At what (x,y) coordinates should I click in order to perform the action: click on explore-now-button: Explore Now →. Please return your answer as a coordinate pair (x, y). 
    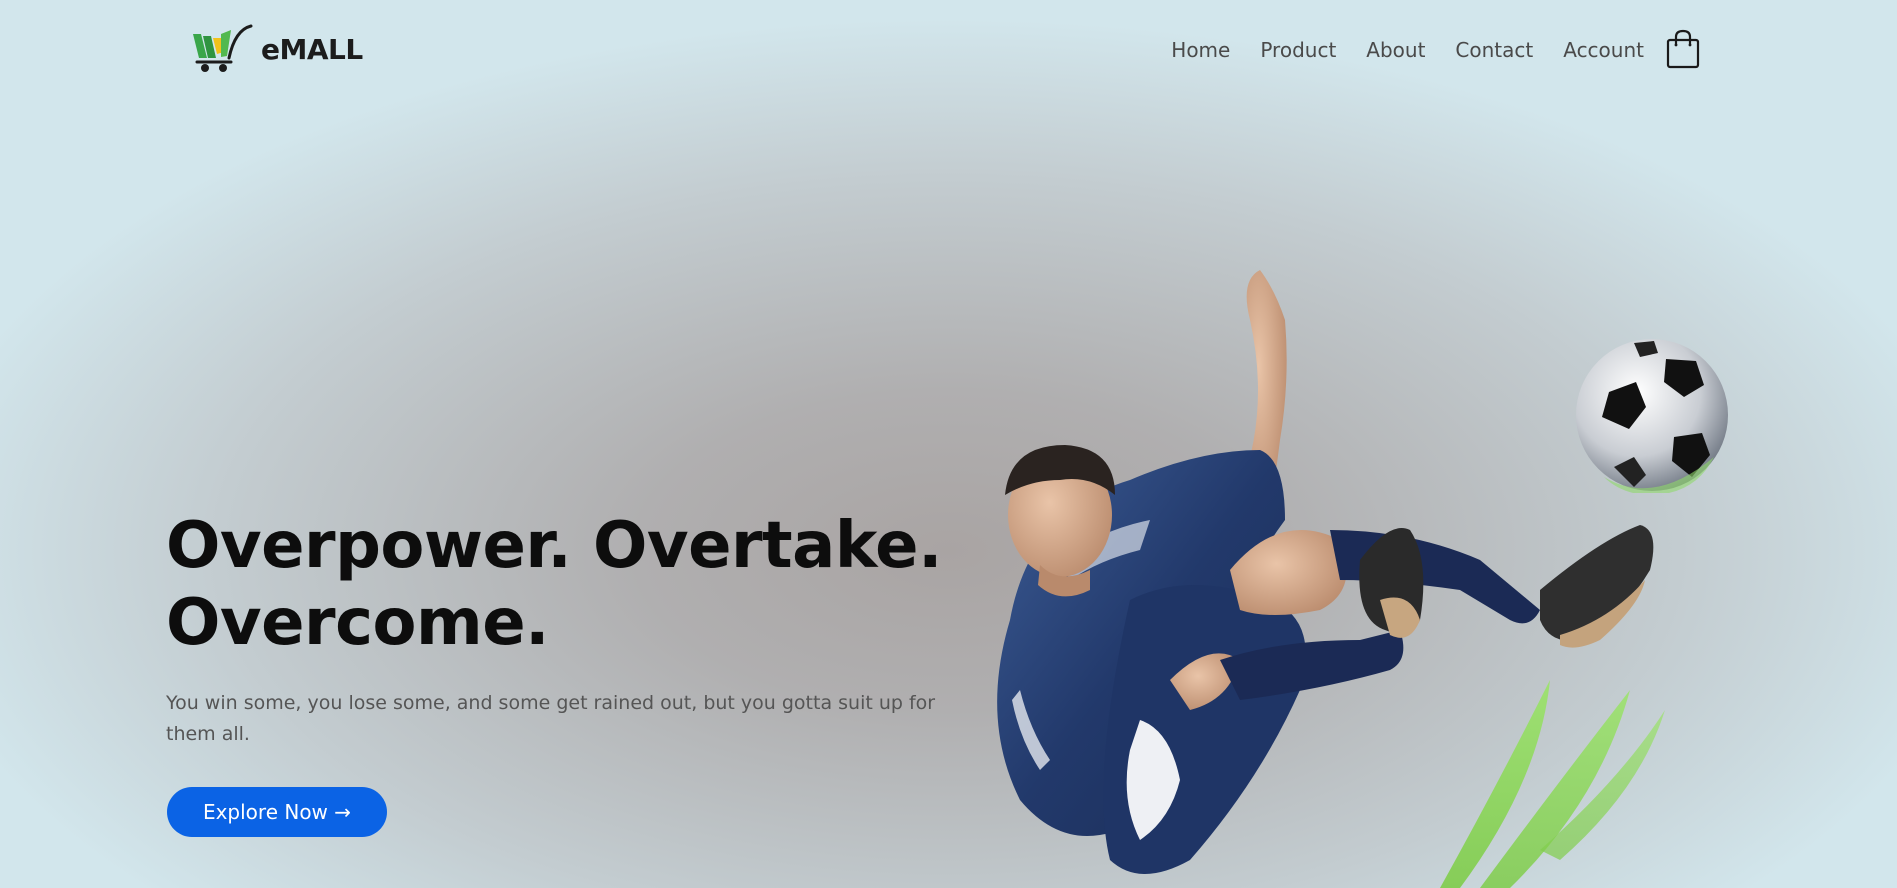
    Looking at the image, I should click on (277, 812).